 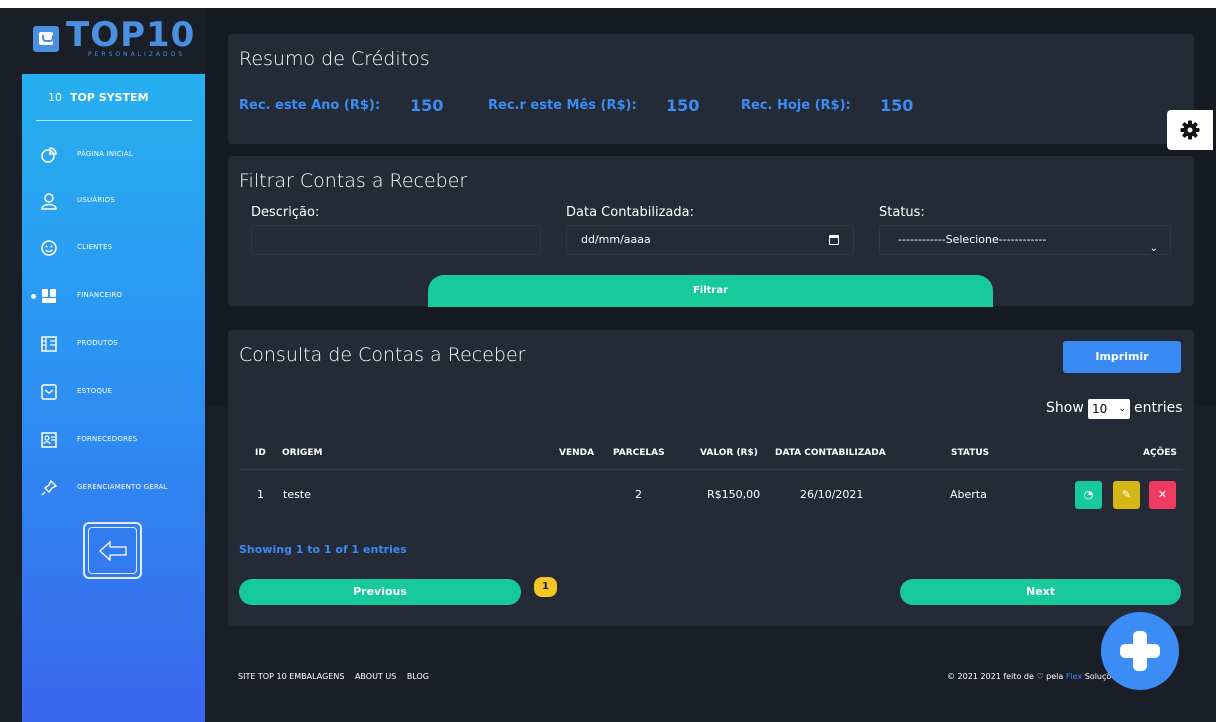 What do you see at coordinates (380, 592) in the screenshot?
I see `previous-button: Previous` at bounding box center [380, 592].